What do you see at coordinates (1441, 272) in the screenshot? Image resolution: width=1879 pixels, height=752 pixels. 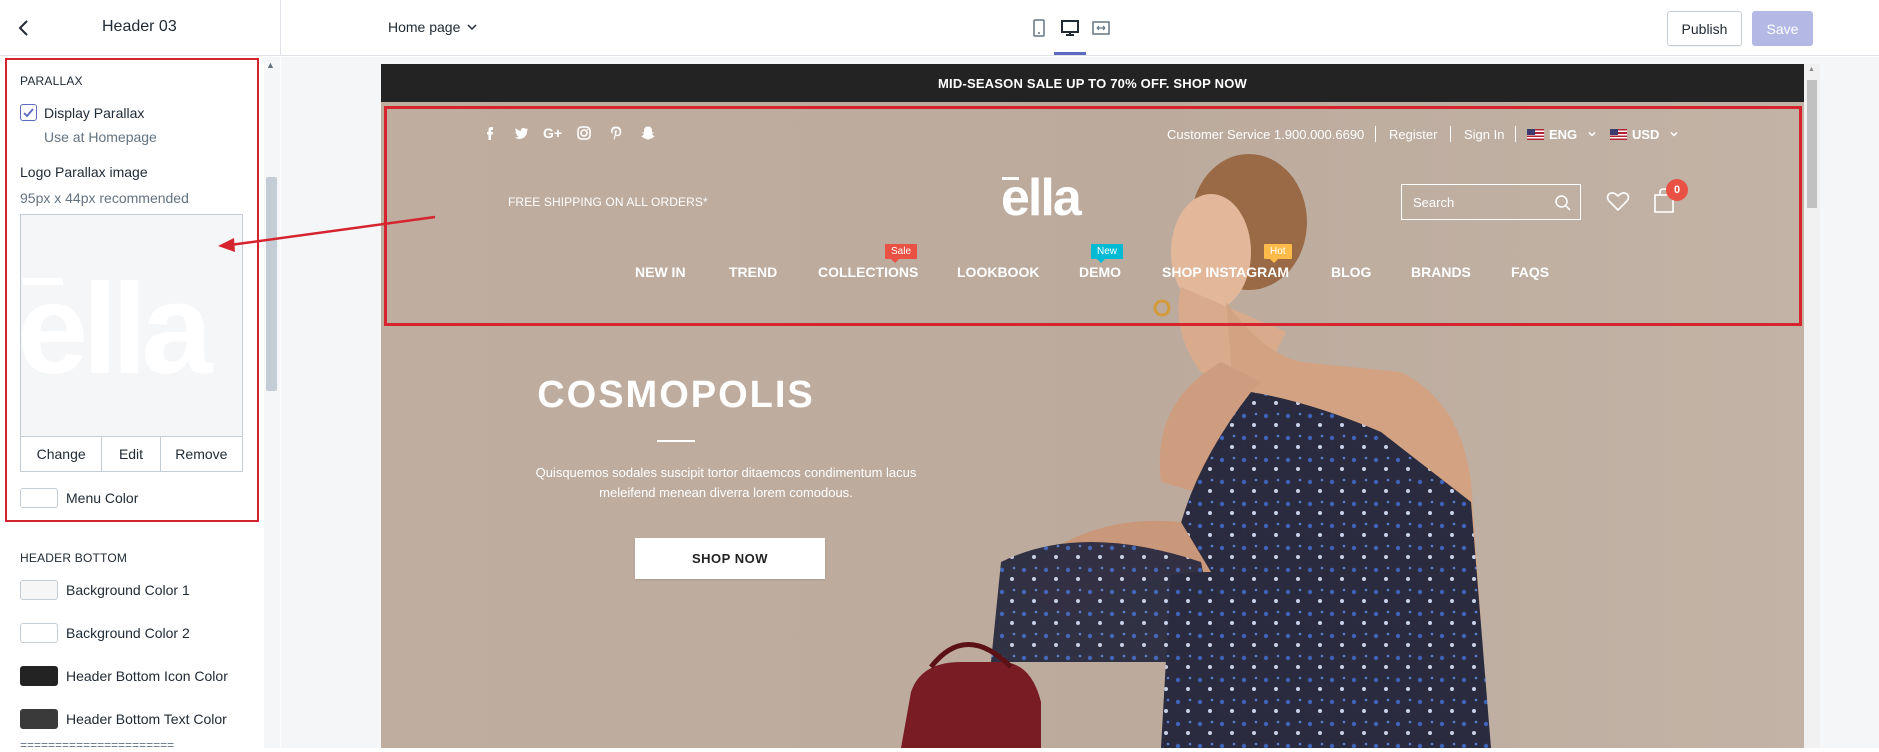 I see `nav-brands: BRANDS` at bounding box center [1441, 272].